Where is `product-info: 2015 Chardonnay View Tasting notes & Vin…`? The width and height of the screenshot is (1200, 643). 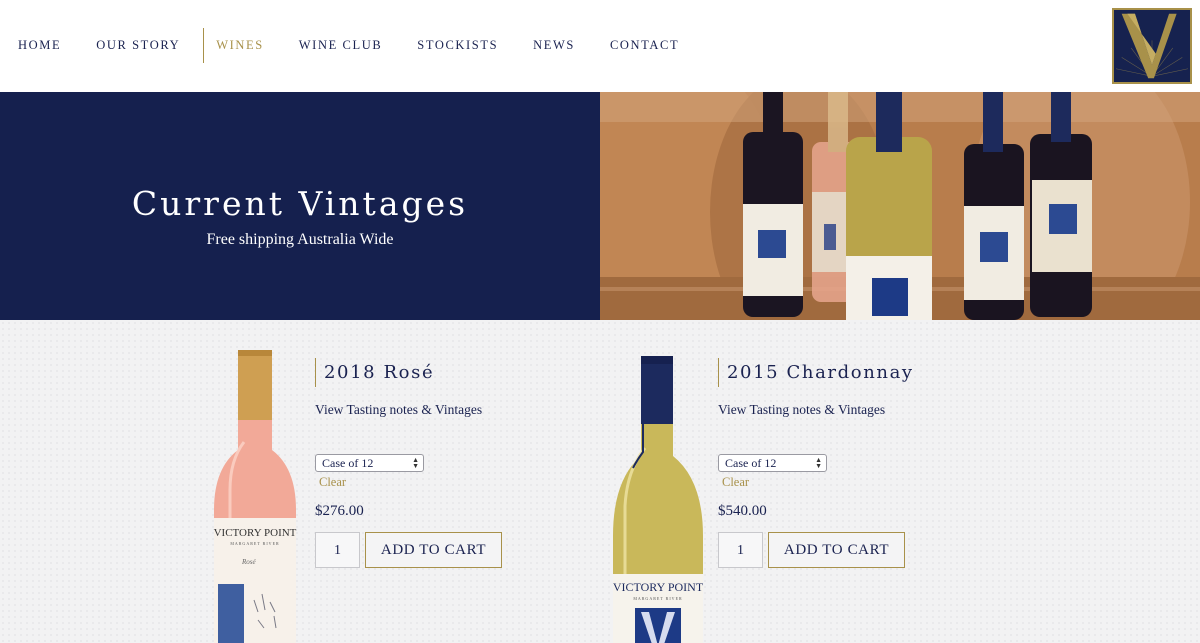
product-info: 2015 Chardonnay View Tasting notes & Vin… is located at coordinates (868, 463).